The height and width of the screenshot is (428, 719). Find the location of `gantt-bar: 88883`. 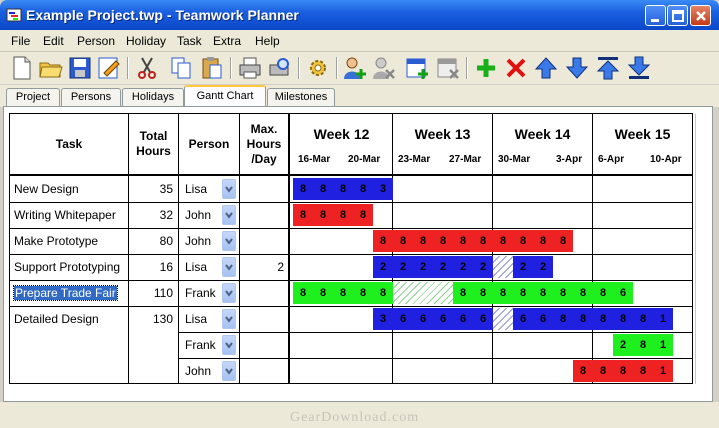

gantt-bar: 88883 is located at coordinates (343, 189).